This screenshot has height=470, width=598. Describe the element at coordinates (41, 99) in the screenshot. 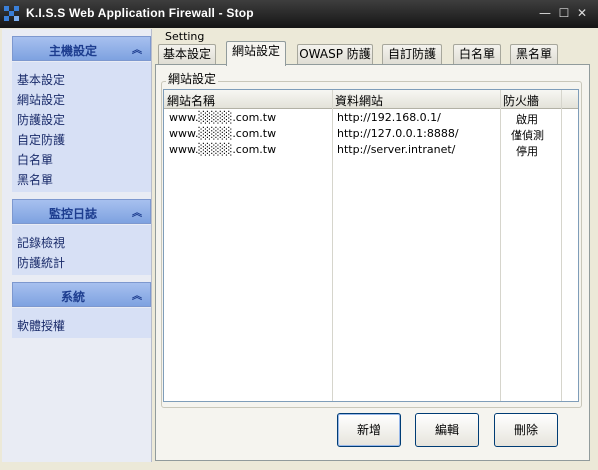

I see `sidebar-item-site-settings: 網站設定` at that location.